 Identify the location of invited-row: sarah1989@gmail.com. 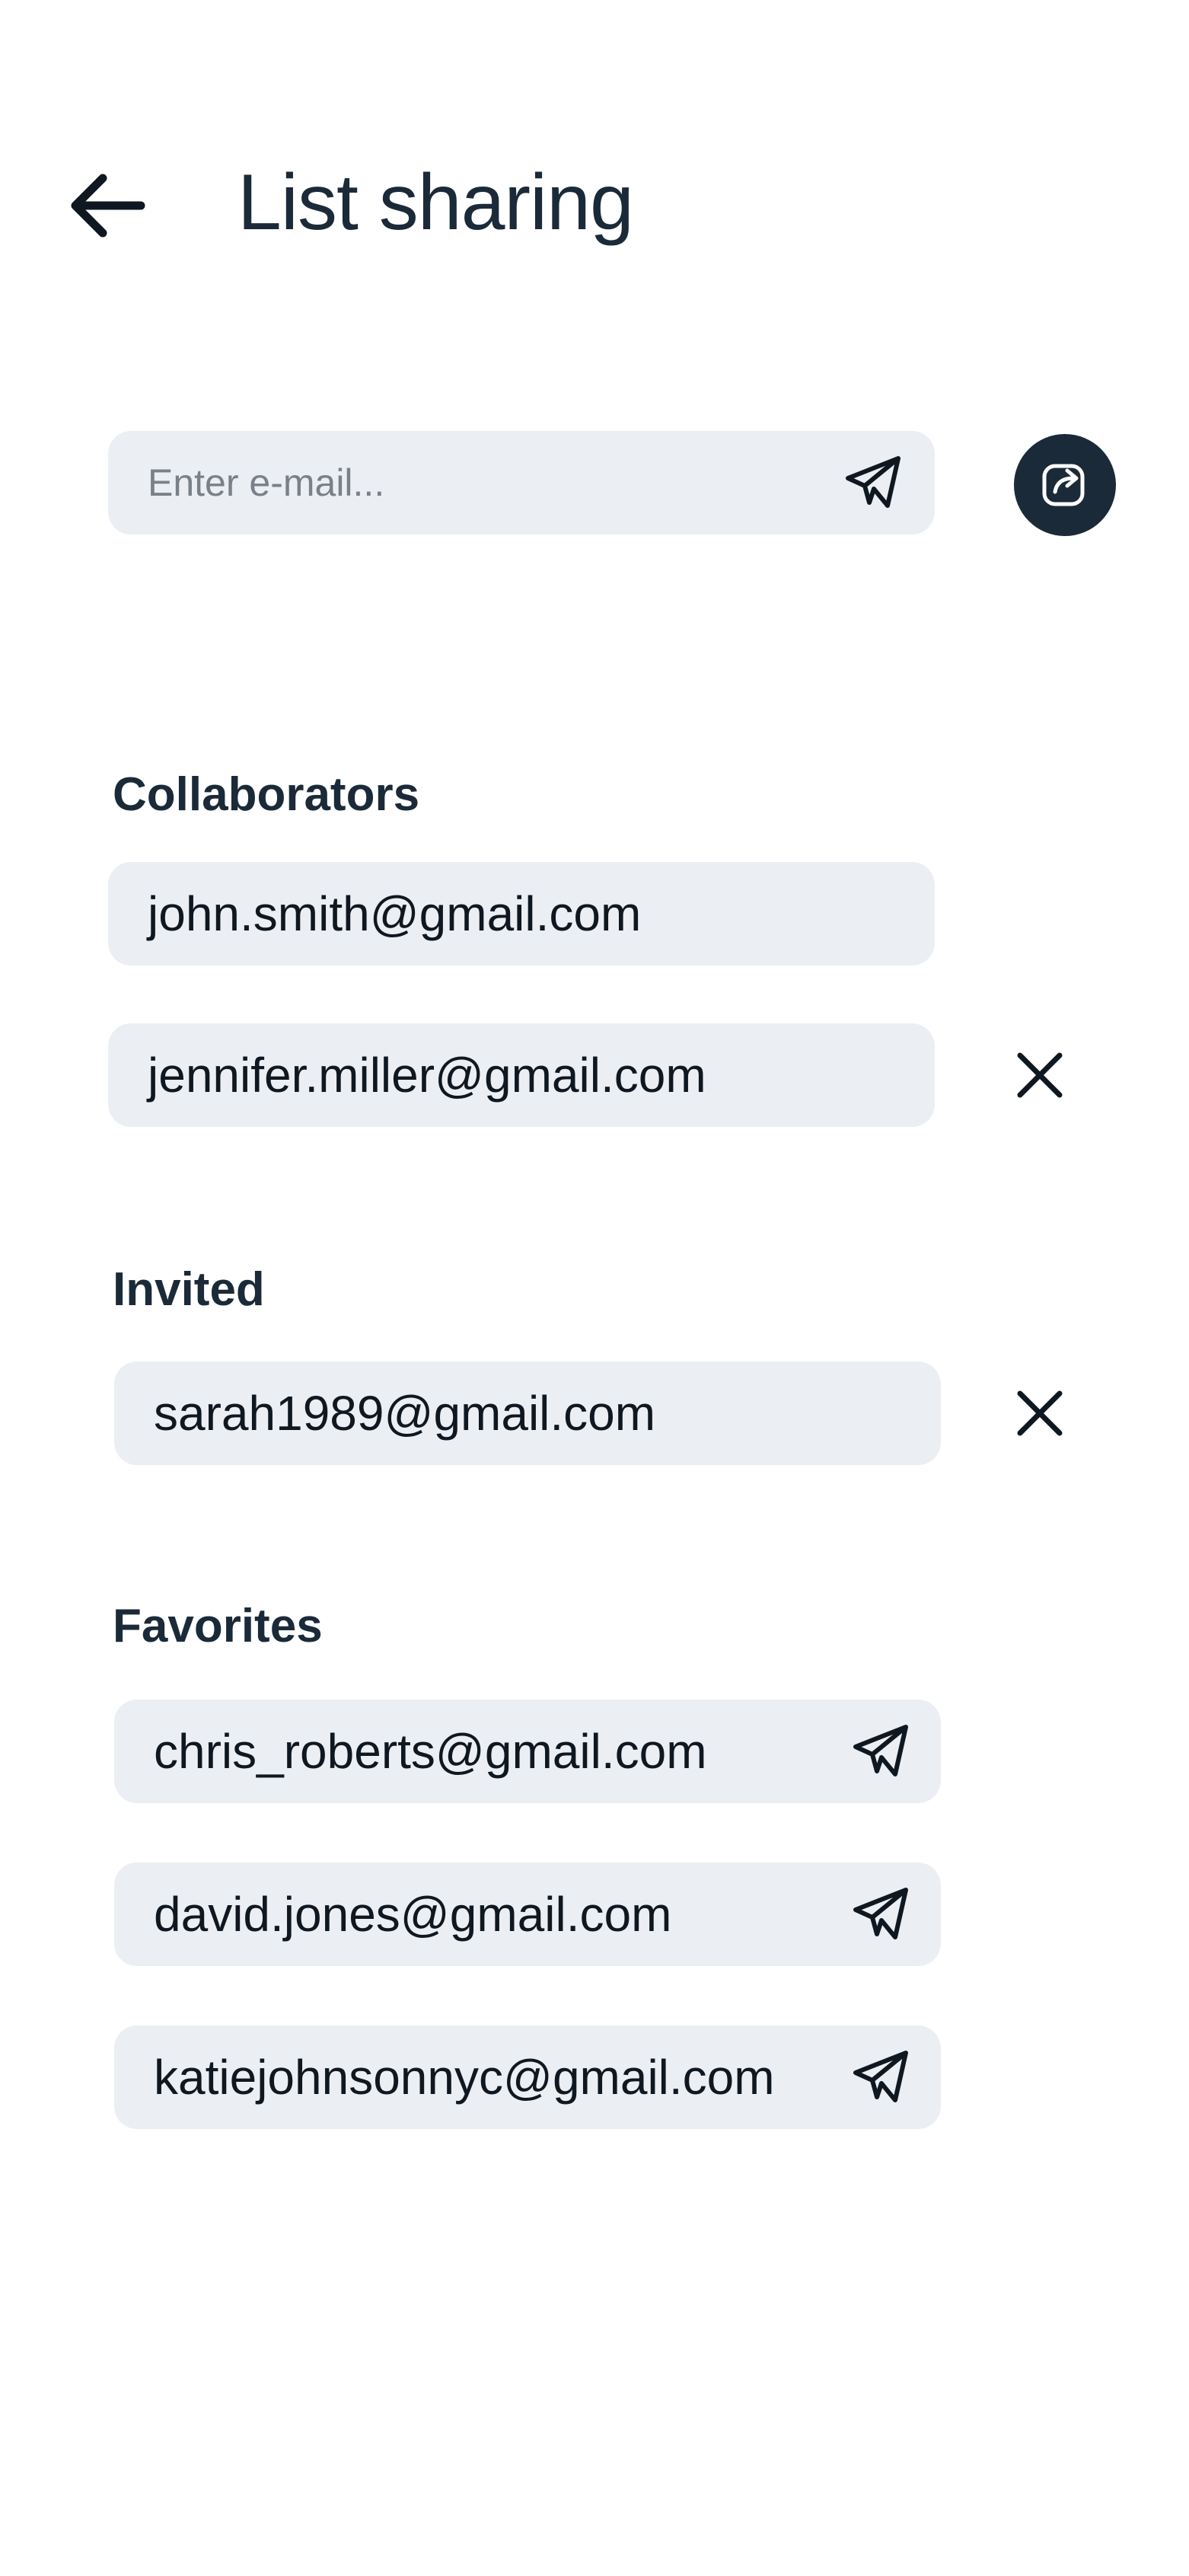
(527, 1413).